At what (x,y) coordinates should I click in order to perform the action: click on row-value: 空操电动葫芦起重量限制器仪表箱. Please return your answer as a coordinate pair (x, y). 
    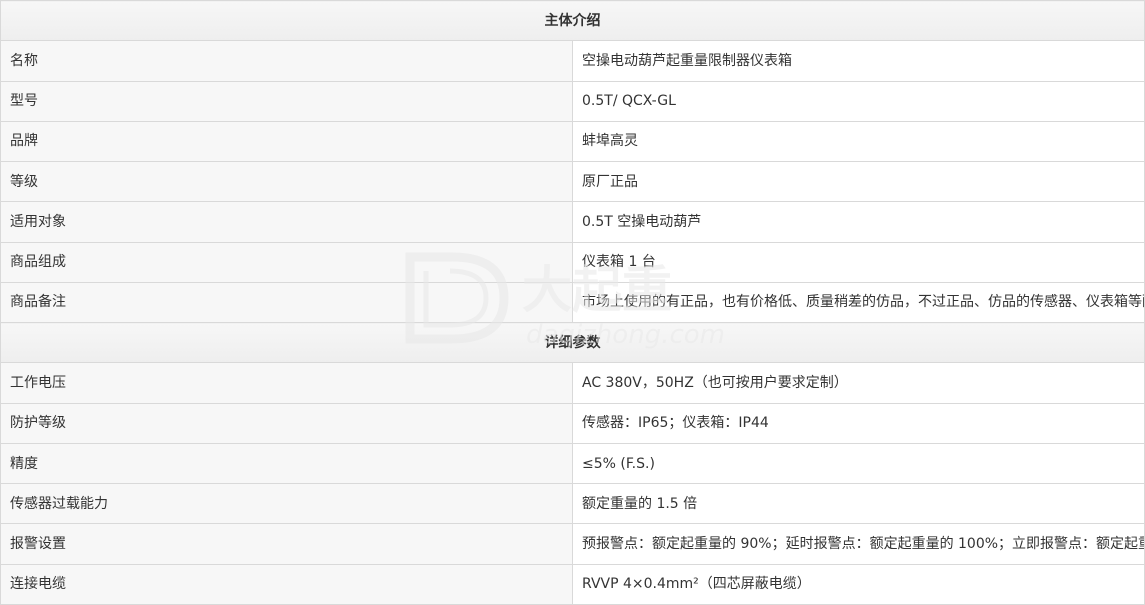
    Looking at the image, I should click on (858, 61).